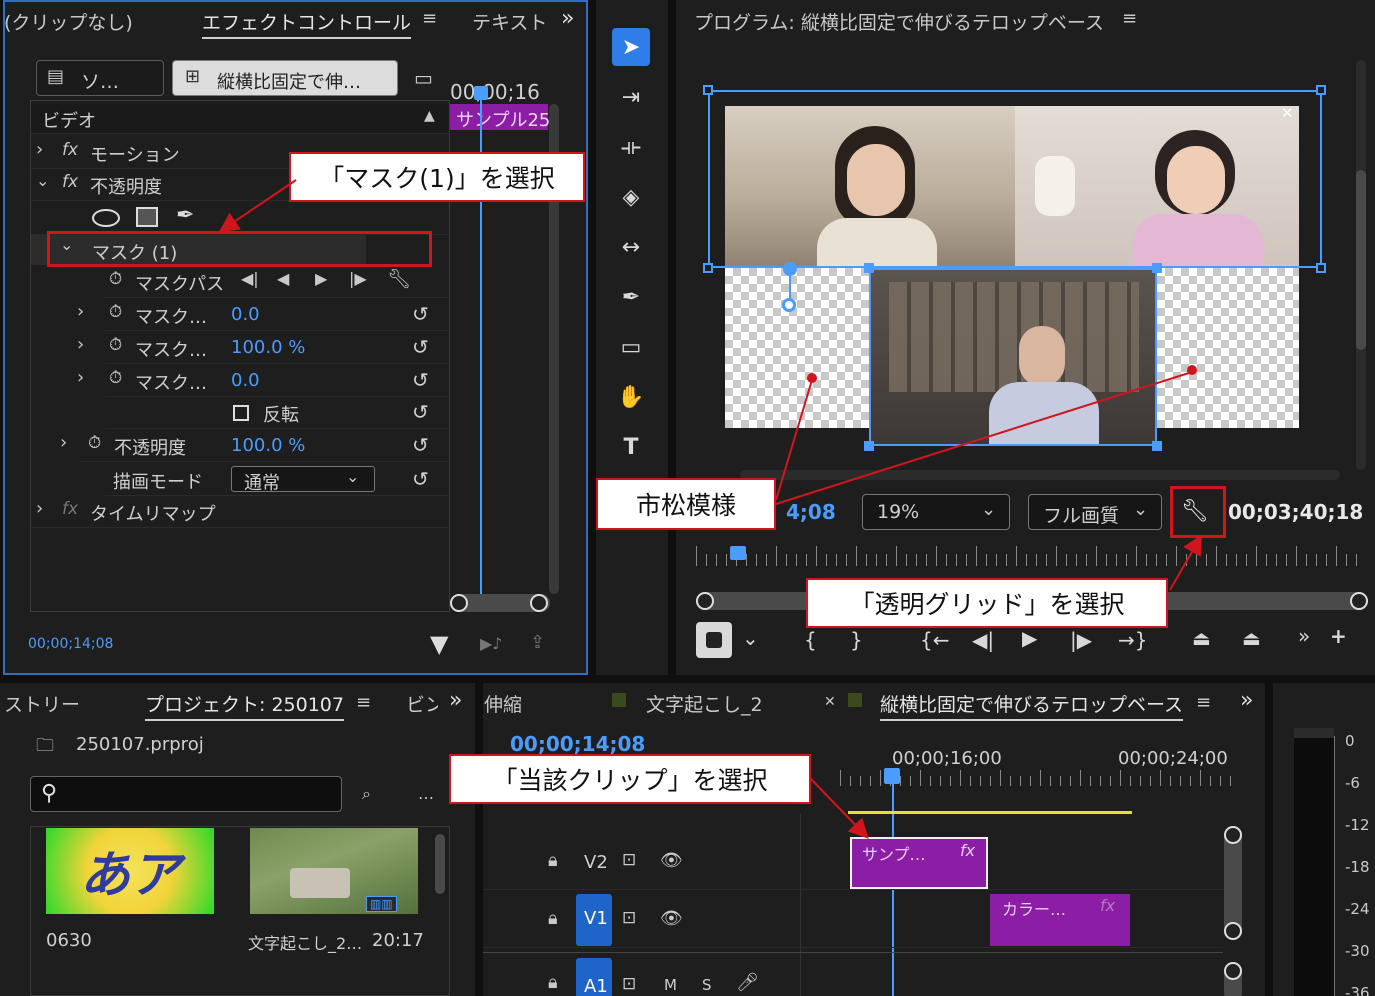 This screenshot has width=1375, height=996. Describe the element at coordinates (899, 21) in the screenshot. I see `program-monitor-title: プログラム: 縦横比固定で伸びるテロップベース` at that location.